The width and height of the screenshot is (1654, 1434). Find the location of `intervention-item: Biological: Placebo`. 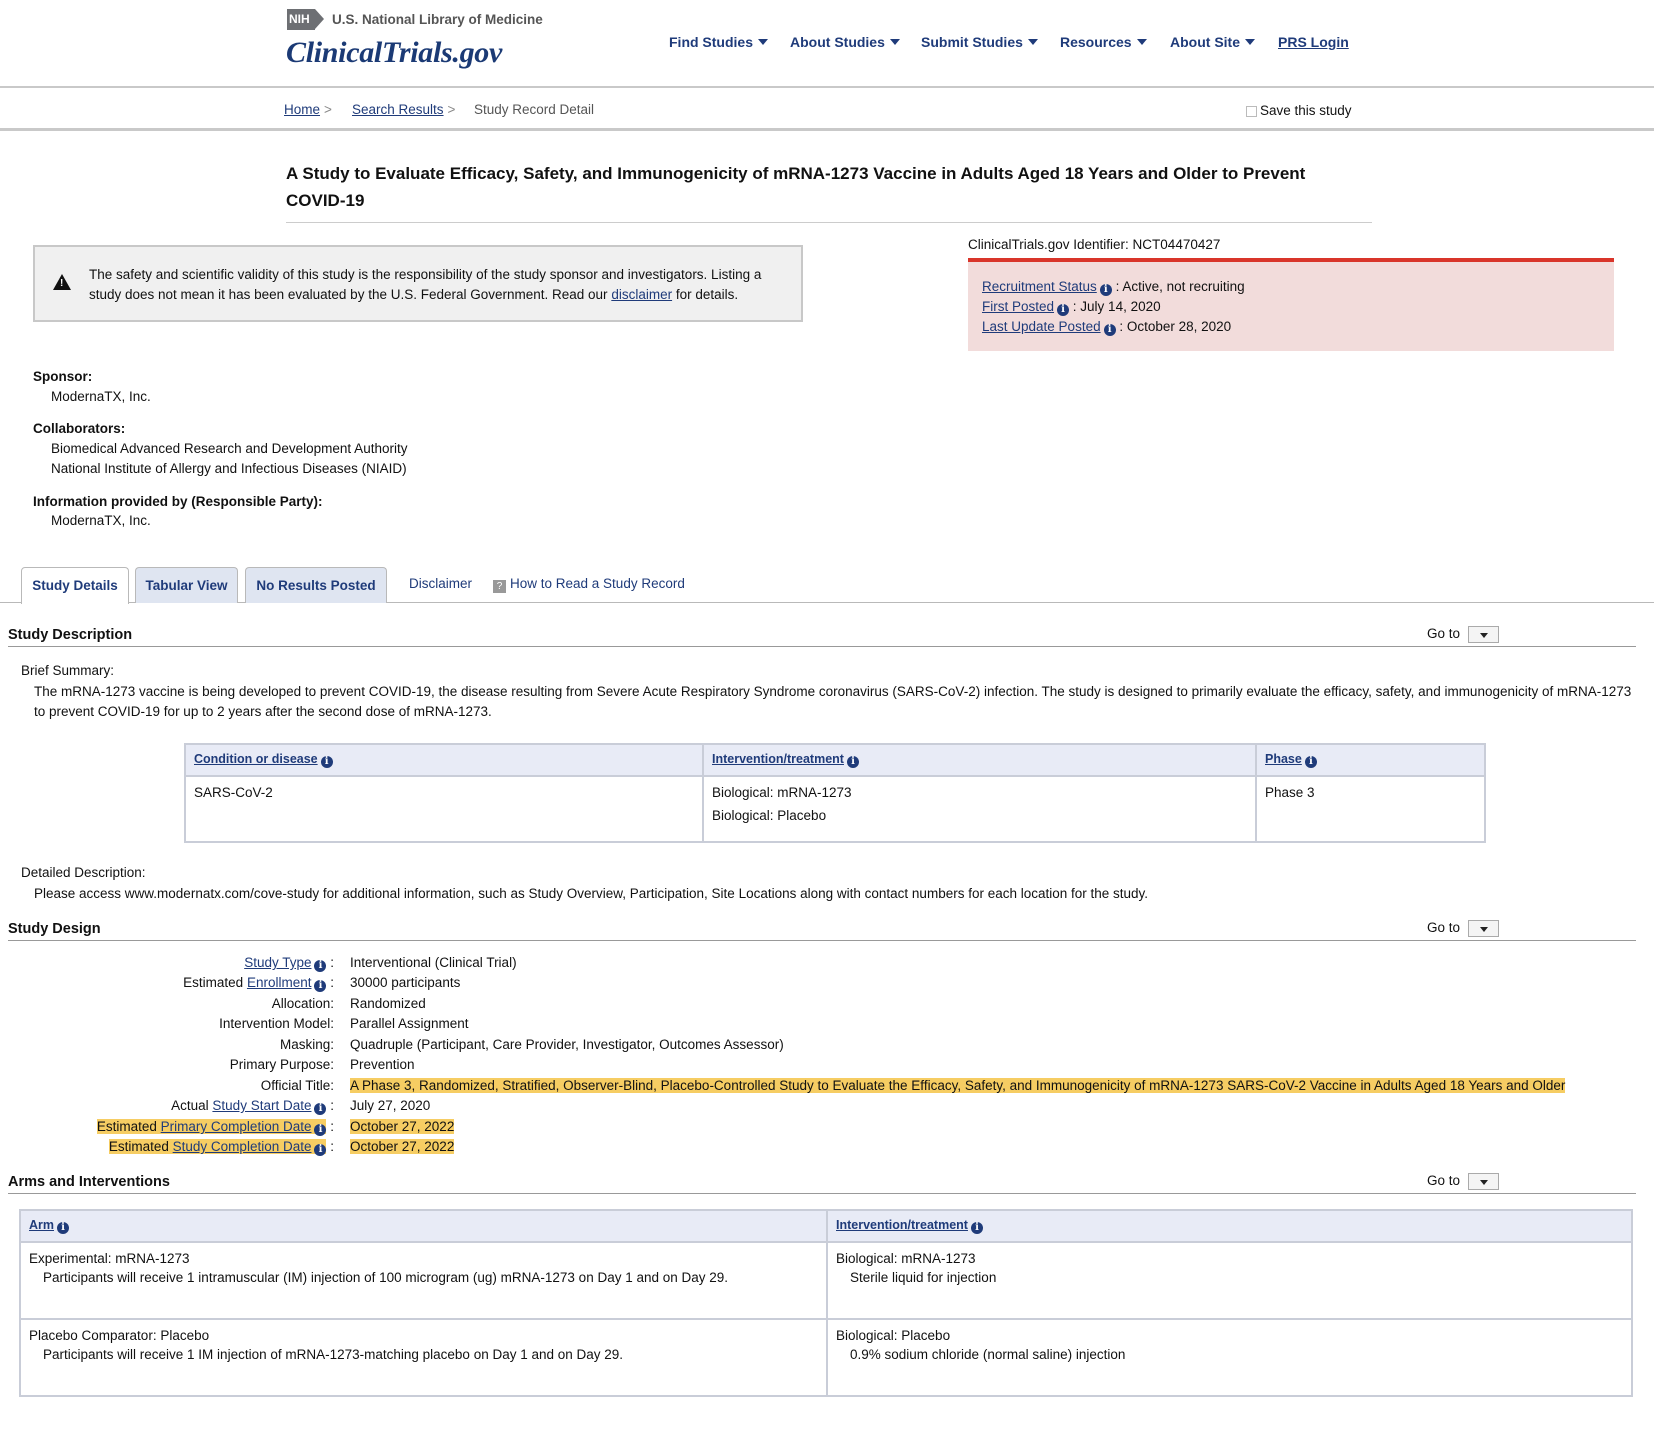

intervention-item: Biological: Placebo is located at coordinates (769, 815).